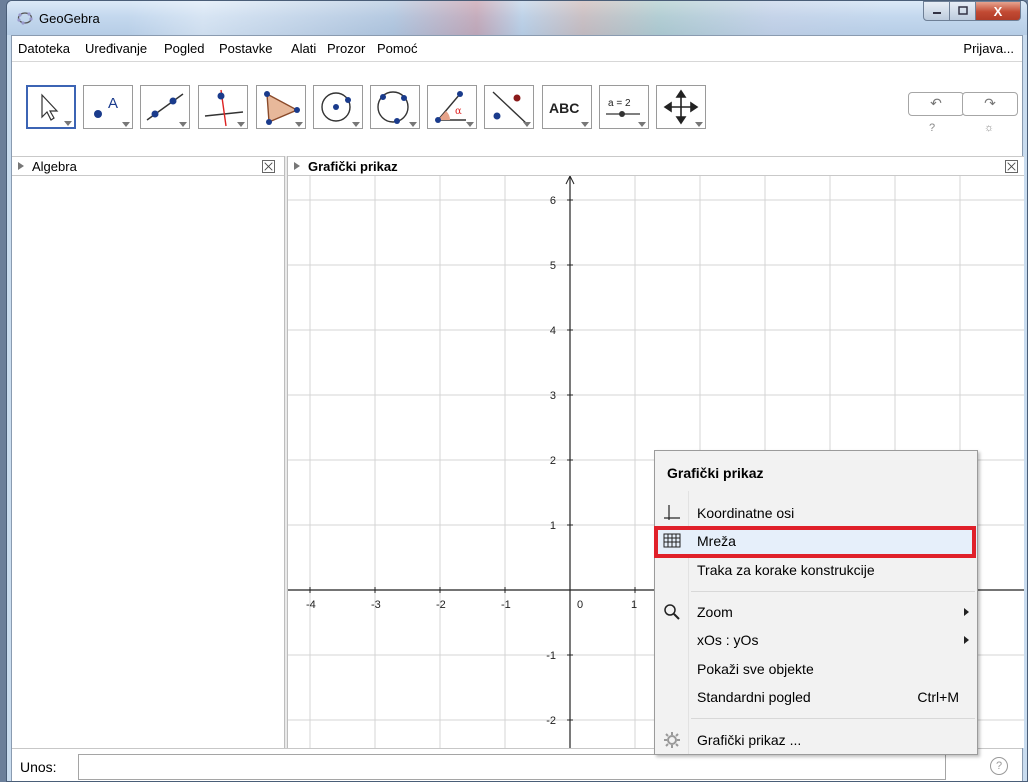 The height and width of the screenshot is (782, 1028). Describe the element at coordinates (553, 526) in the screenshot. I see `y-tick-label: 1` at that location.